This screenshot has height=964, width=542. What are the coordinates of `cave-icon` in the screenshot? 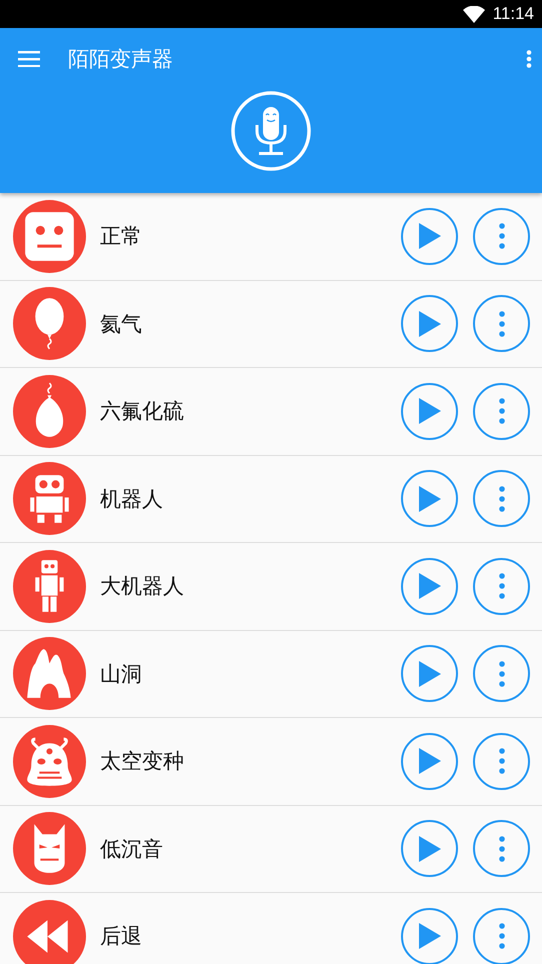 It's located at (49, 673).